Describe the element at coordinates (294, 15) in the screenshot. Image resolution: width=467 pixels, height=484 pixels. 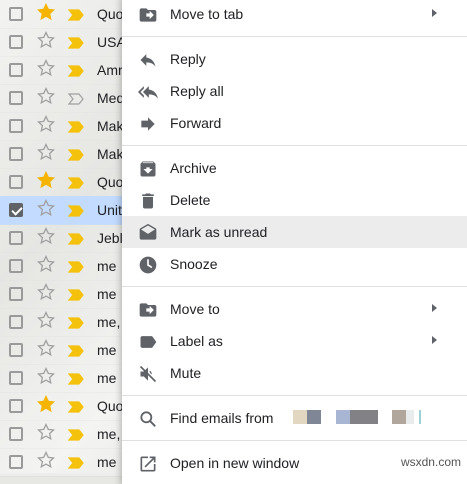
I see `menu-item-move-to-tab: Move to tab` at that location.